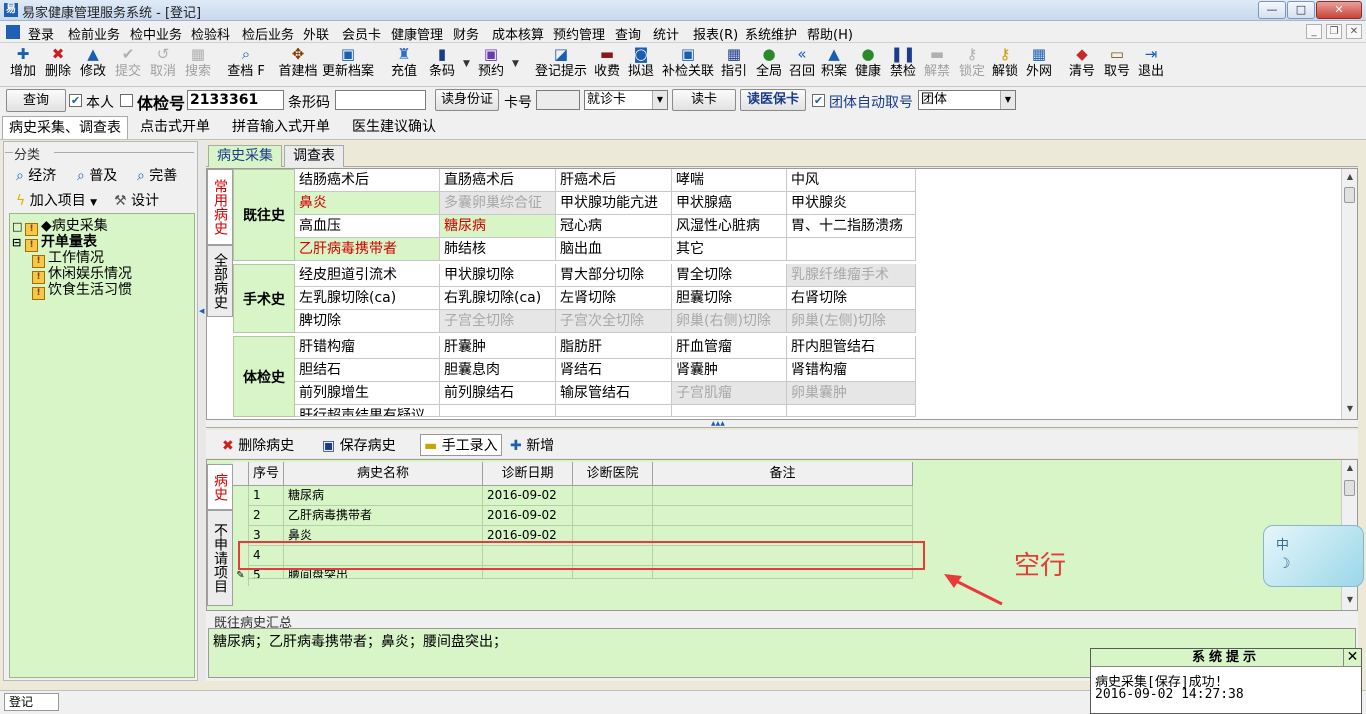  Describe the element at coordinates (498, 275) in the screenshot. I see `history-option-cell: 甲状腺切除` at that location.